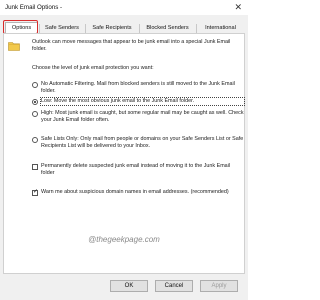 This screenshot has height=300, width=320. What do you see at coordinates (174, 286) in the screenshot?
I see `cancel-button: Cancel` at bounding box center [174, 286].